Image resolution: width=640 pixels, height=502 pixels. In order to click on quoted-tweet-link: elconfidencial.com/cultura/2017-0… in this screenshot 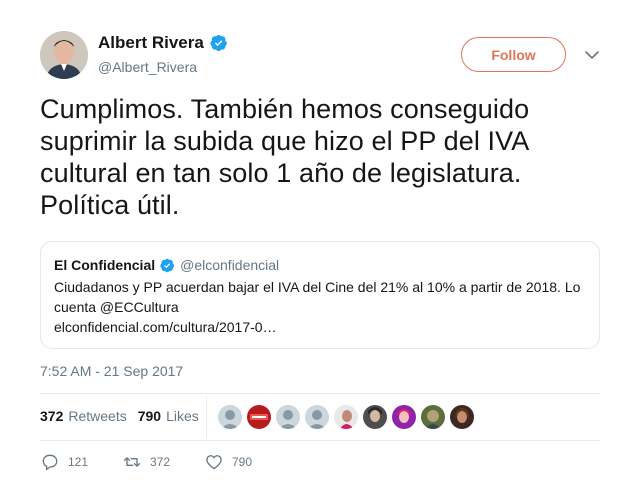, I will do `click(321, 327)`.